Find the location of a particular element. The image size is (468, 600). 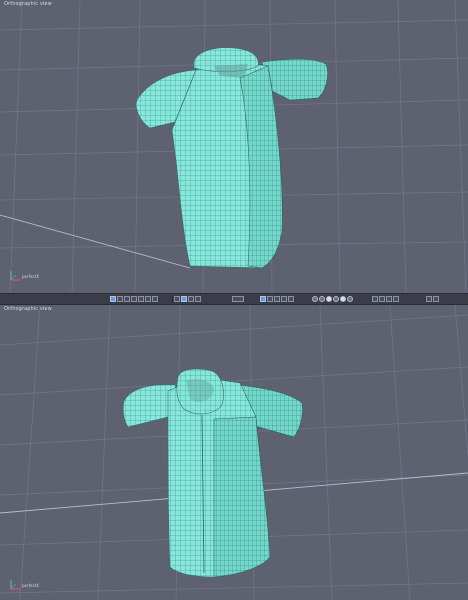

sphere-smooth-icon is located at coordinates (329, 299).